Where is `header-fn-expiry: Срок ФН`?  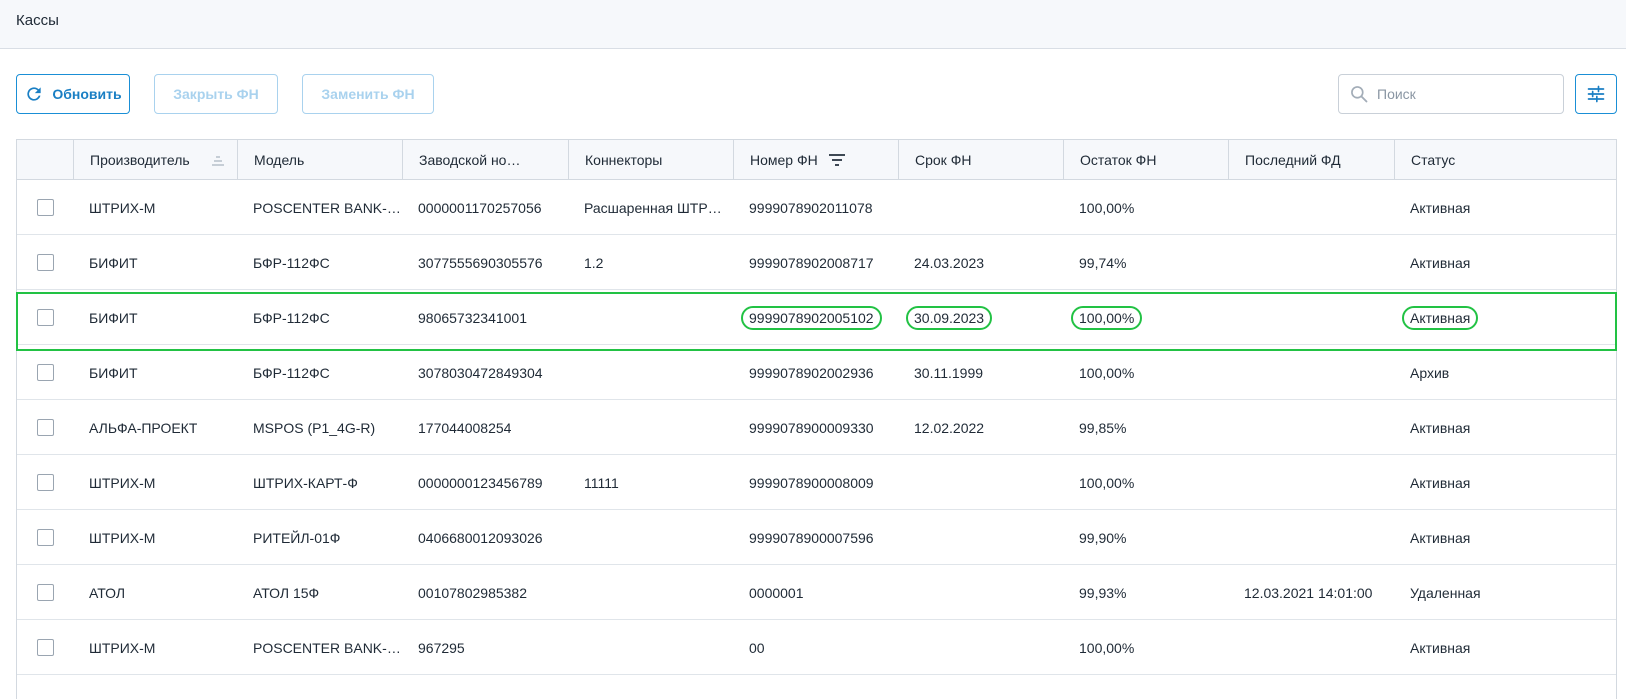 header-fn-expiry: Срок ФН is located at coordinates (980, 160).